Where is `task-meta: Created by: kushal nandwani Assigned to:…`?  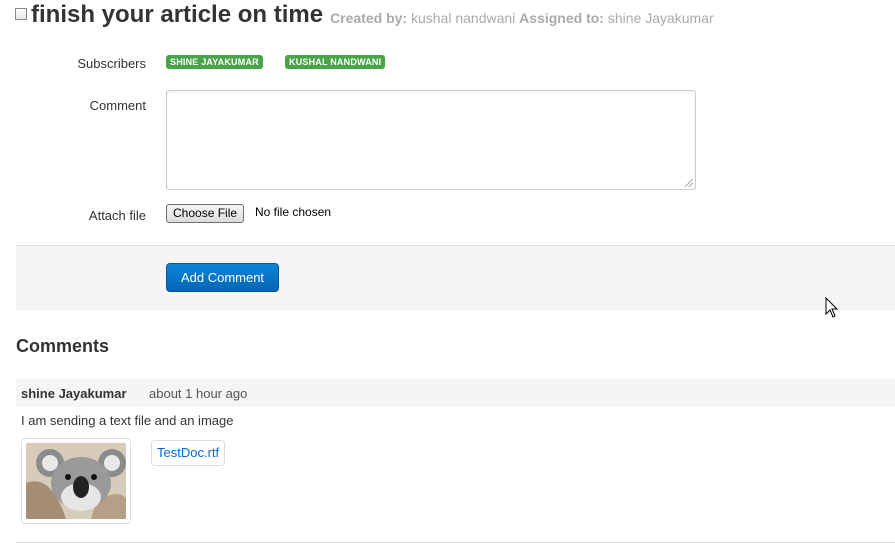
task-meta: Created by: kushal nandwani Assigned to:… is located at coordinates (522, 18).